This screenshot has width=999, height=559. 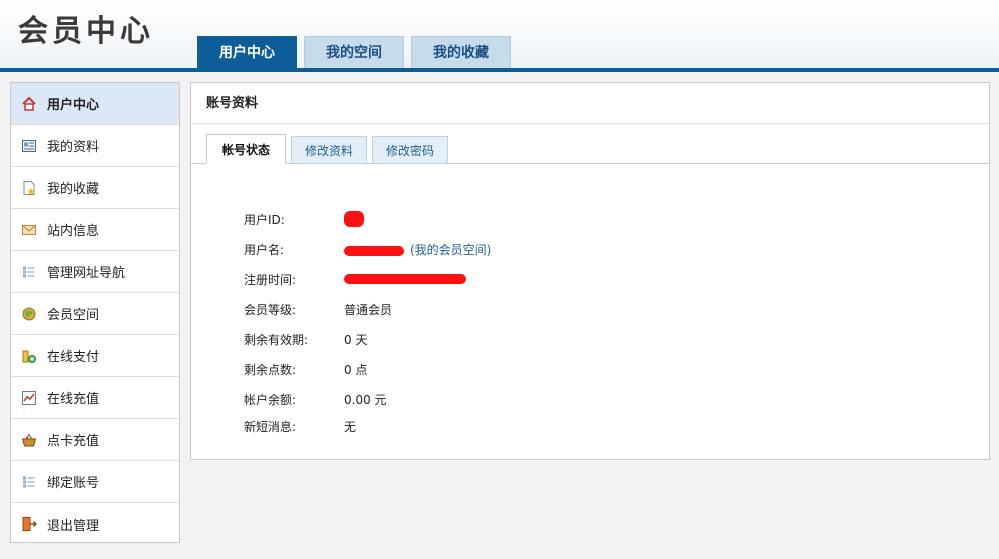 What do you see at coordinates (86, 273) in the screenshot?
I see `sidebar-item-label: 管理网址导航` at bounding box center [86, 273].